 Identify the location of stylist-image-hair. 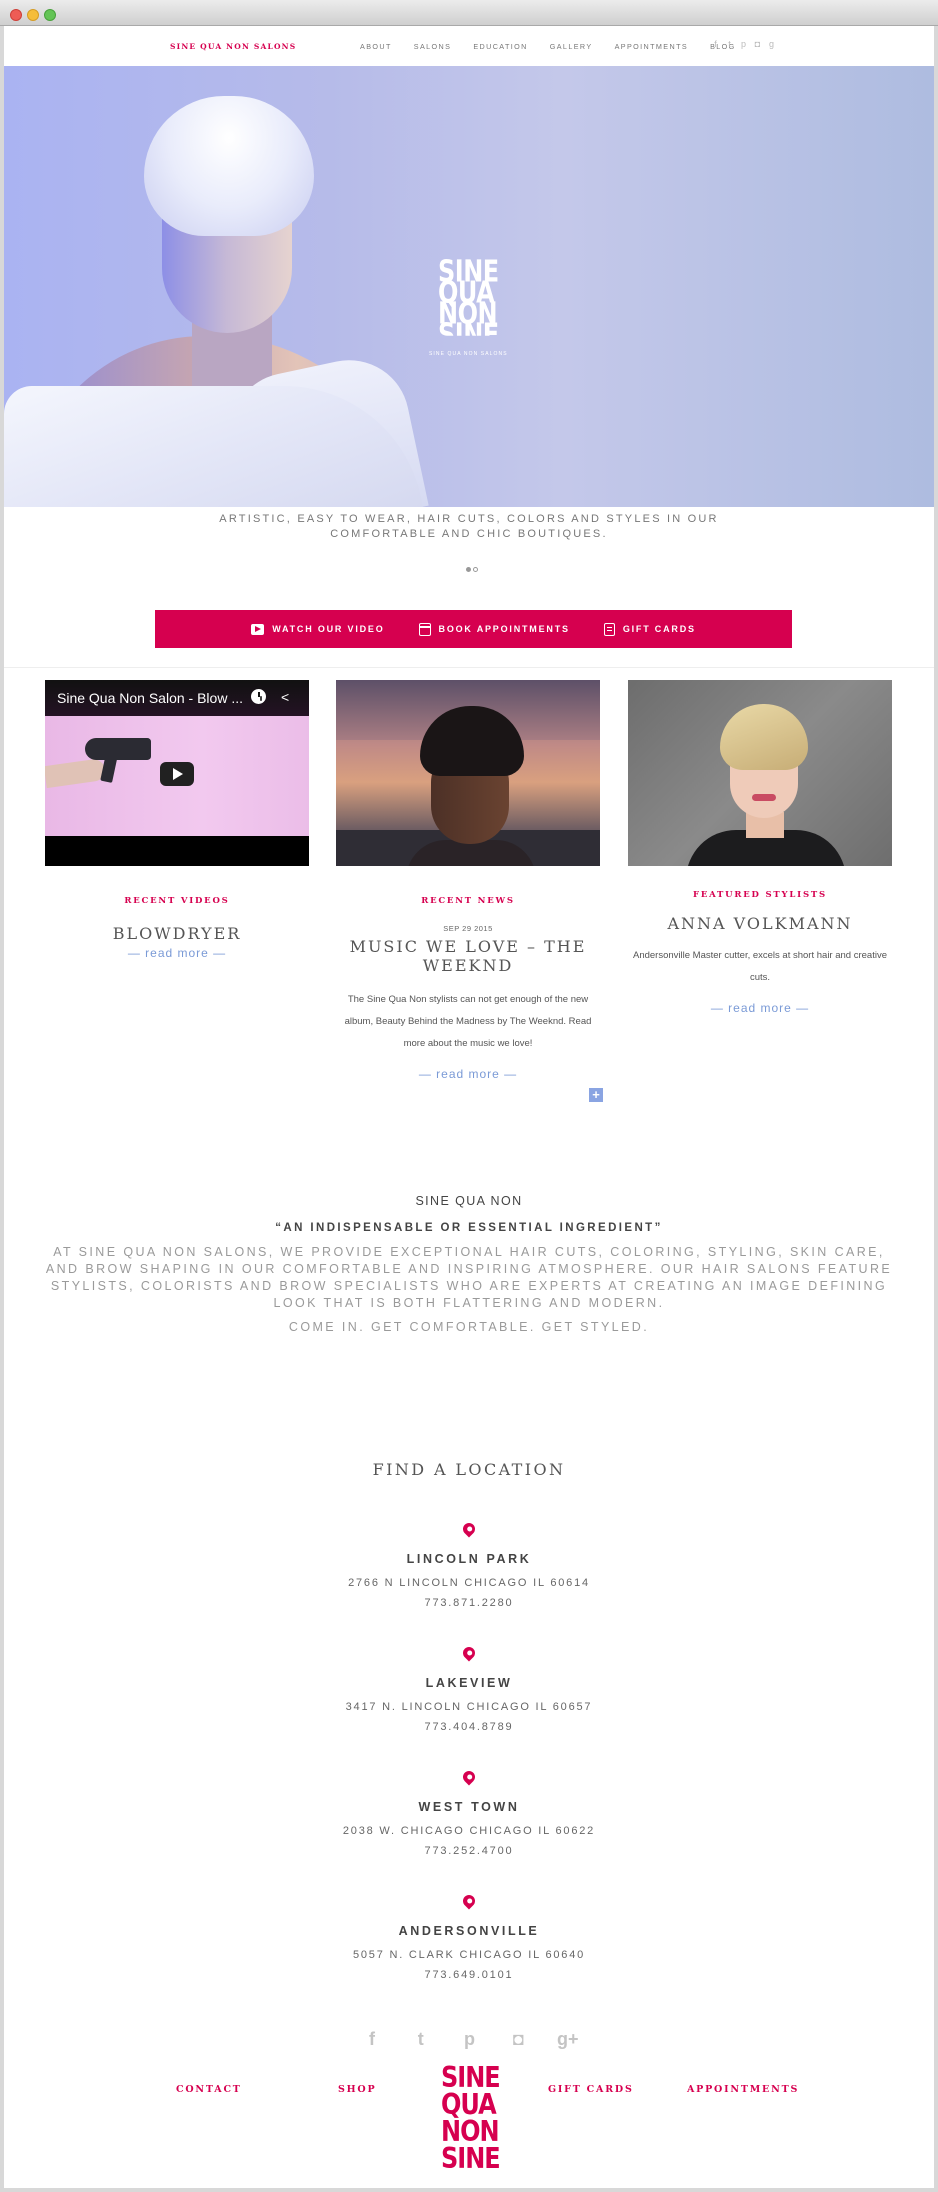
(764, 737).